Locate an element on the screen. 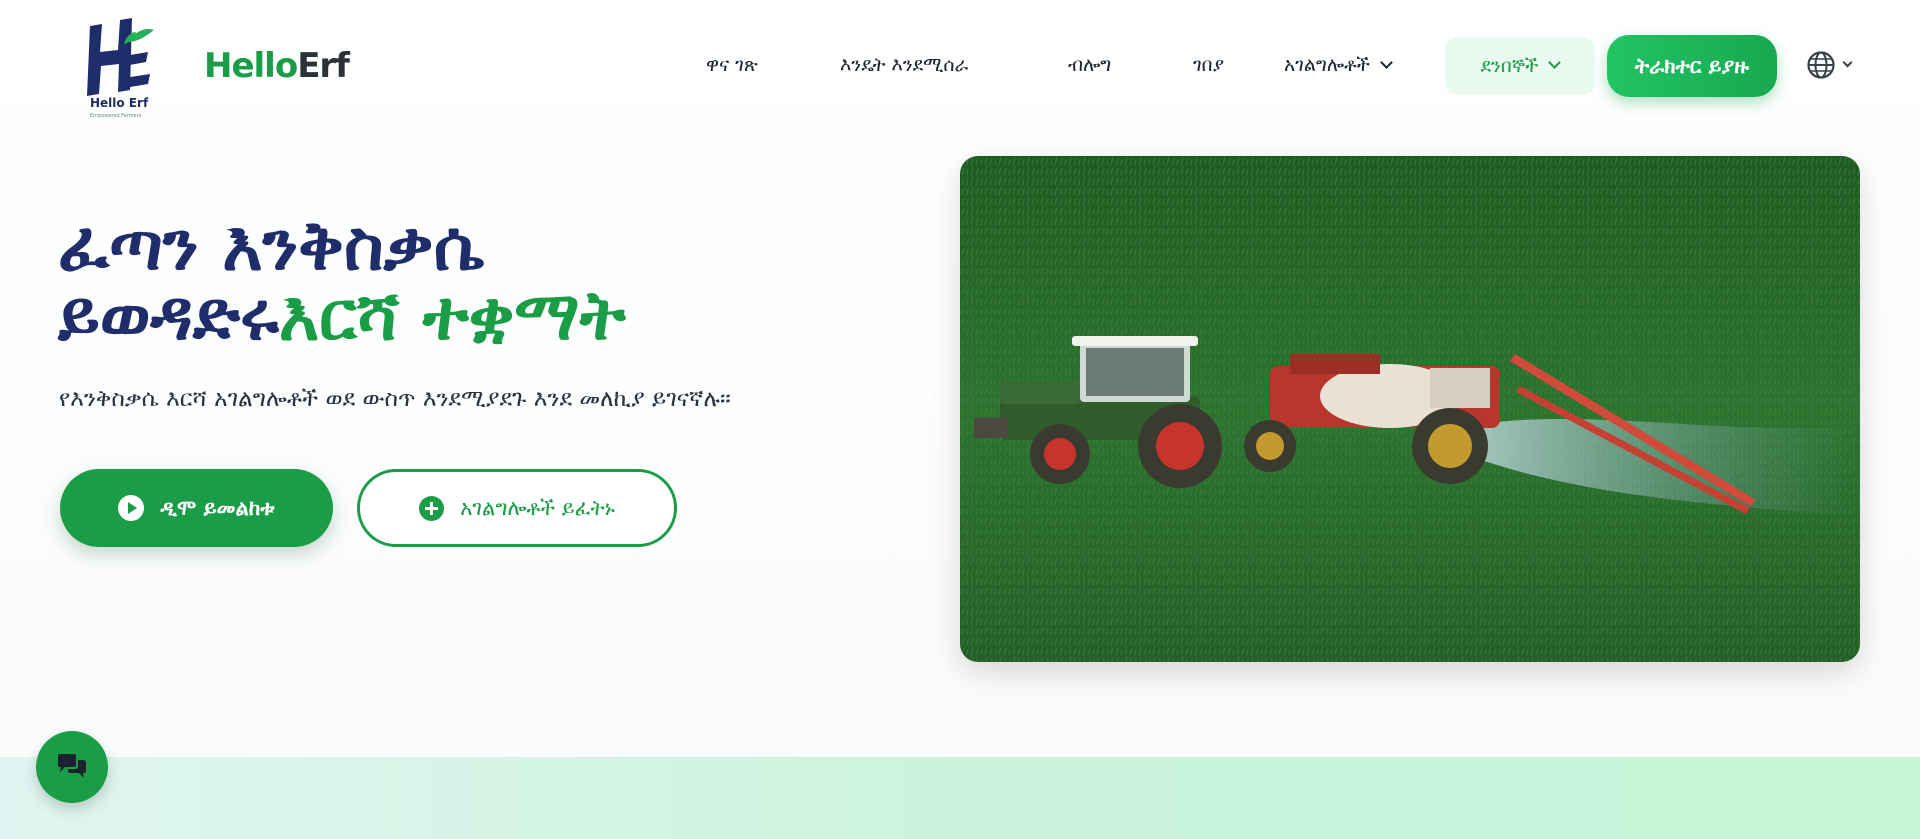 Image resolution: width=1920 pixels, height=839 pixels. hero-title-line2: ይወዳድሩእርሻ ተቋማት is located at coordinates (342, 317).